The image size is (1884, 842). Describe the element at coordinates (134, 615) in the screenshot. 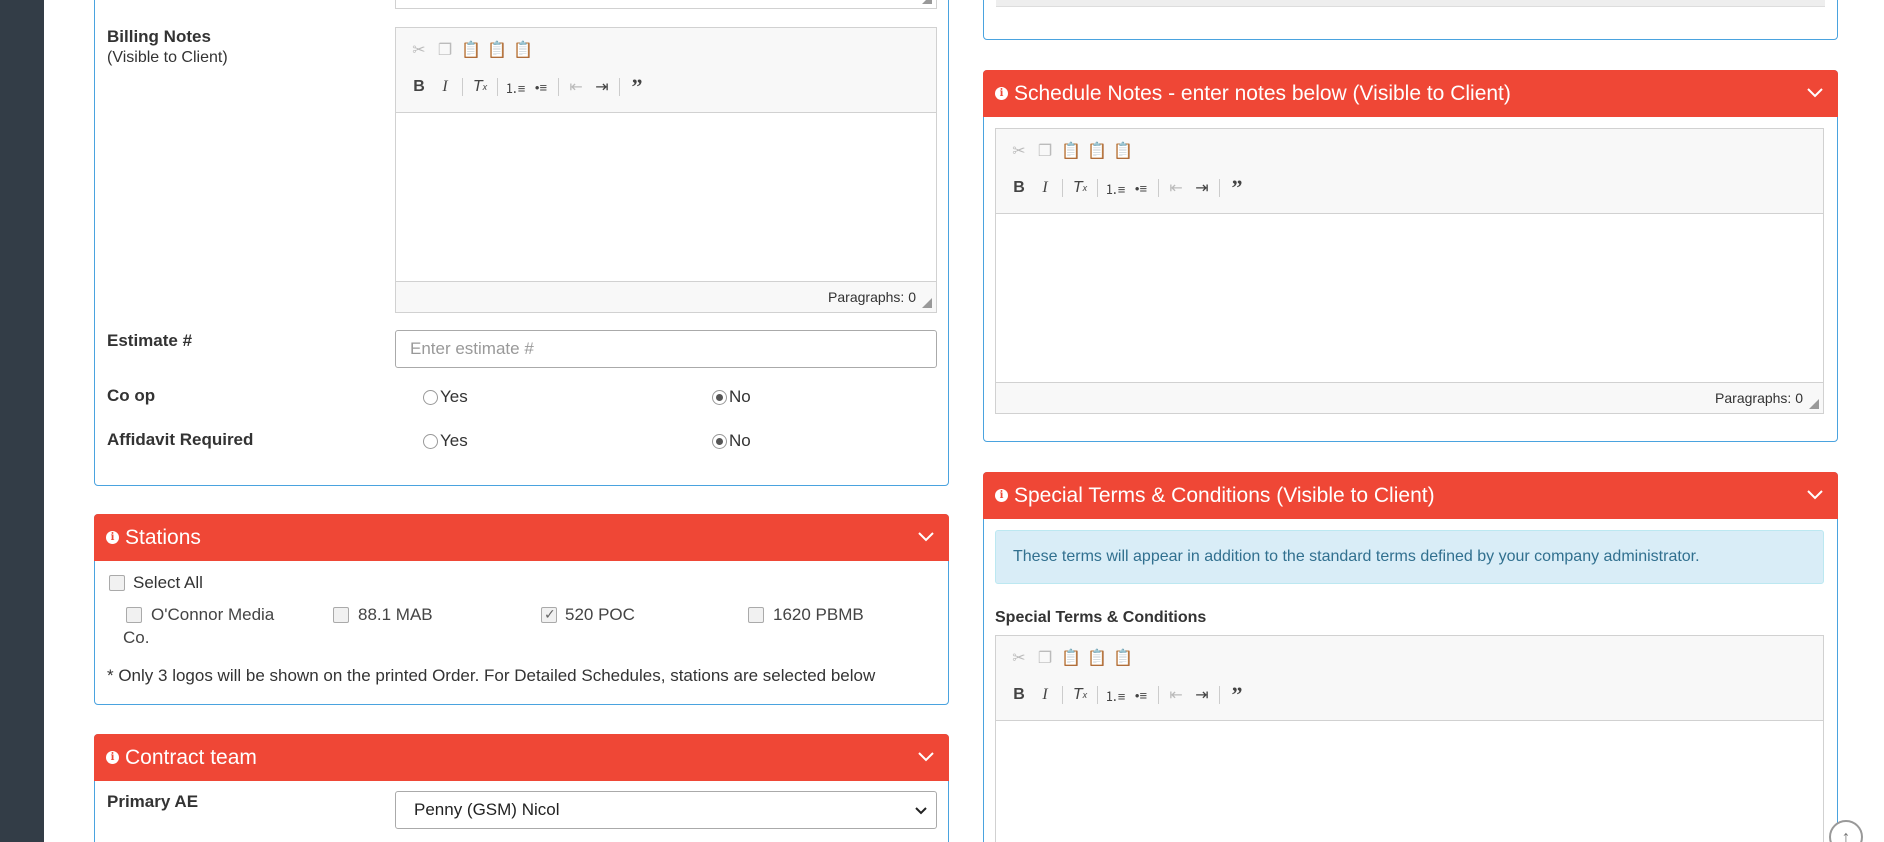

I see `station-checkbox-oconnor` at that location.